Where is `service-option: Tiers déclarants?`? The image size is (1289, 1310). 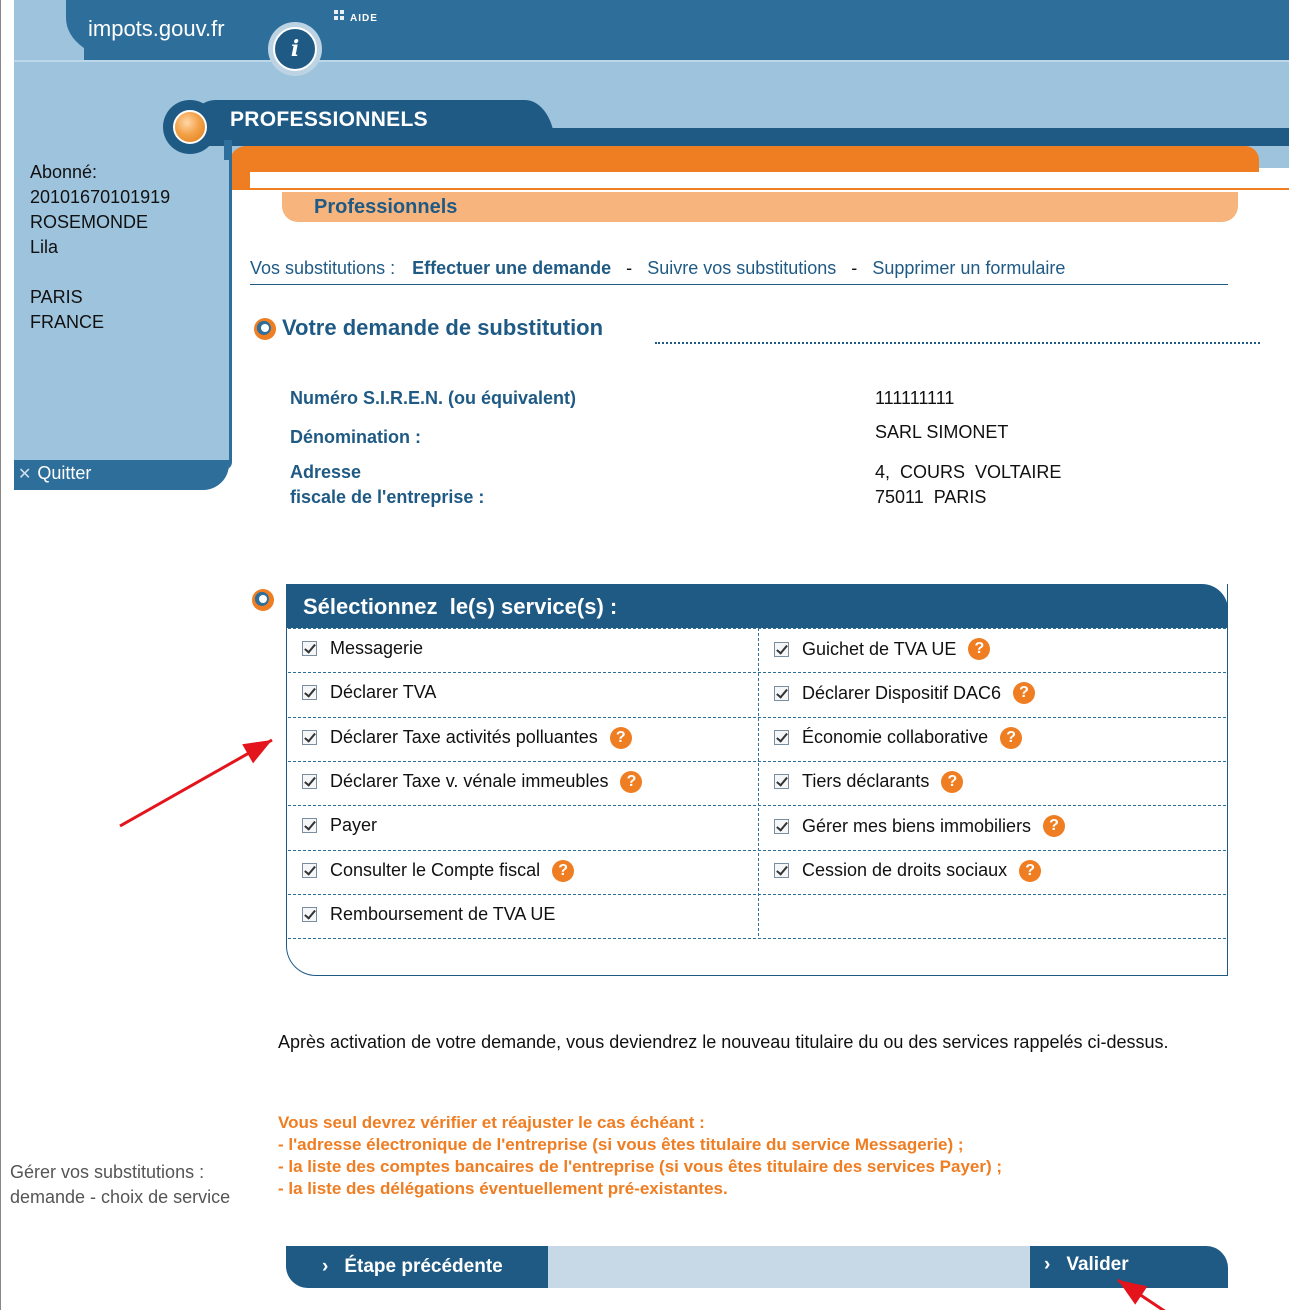 service-option: Tiers déclarants? is located at coordinates (869, 781).